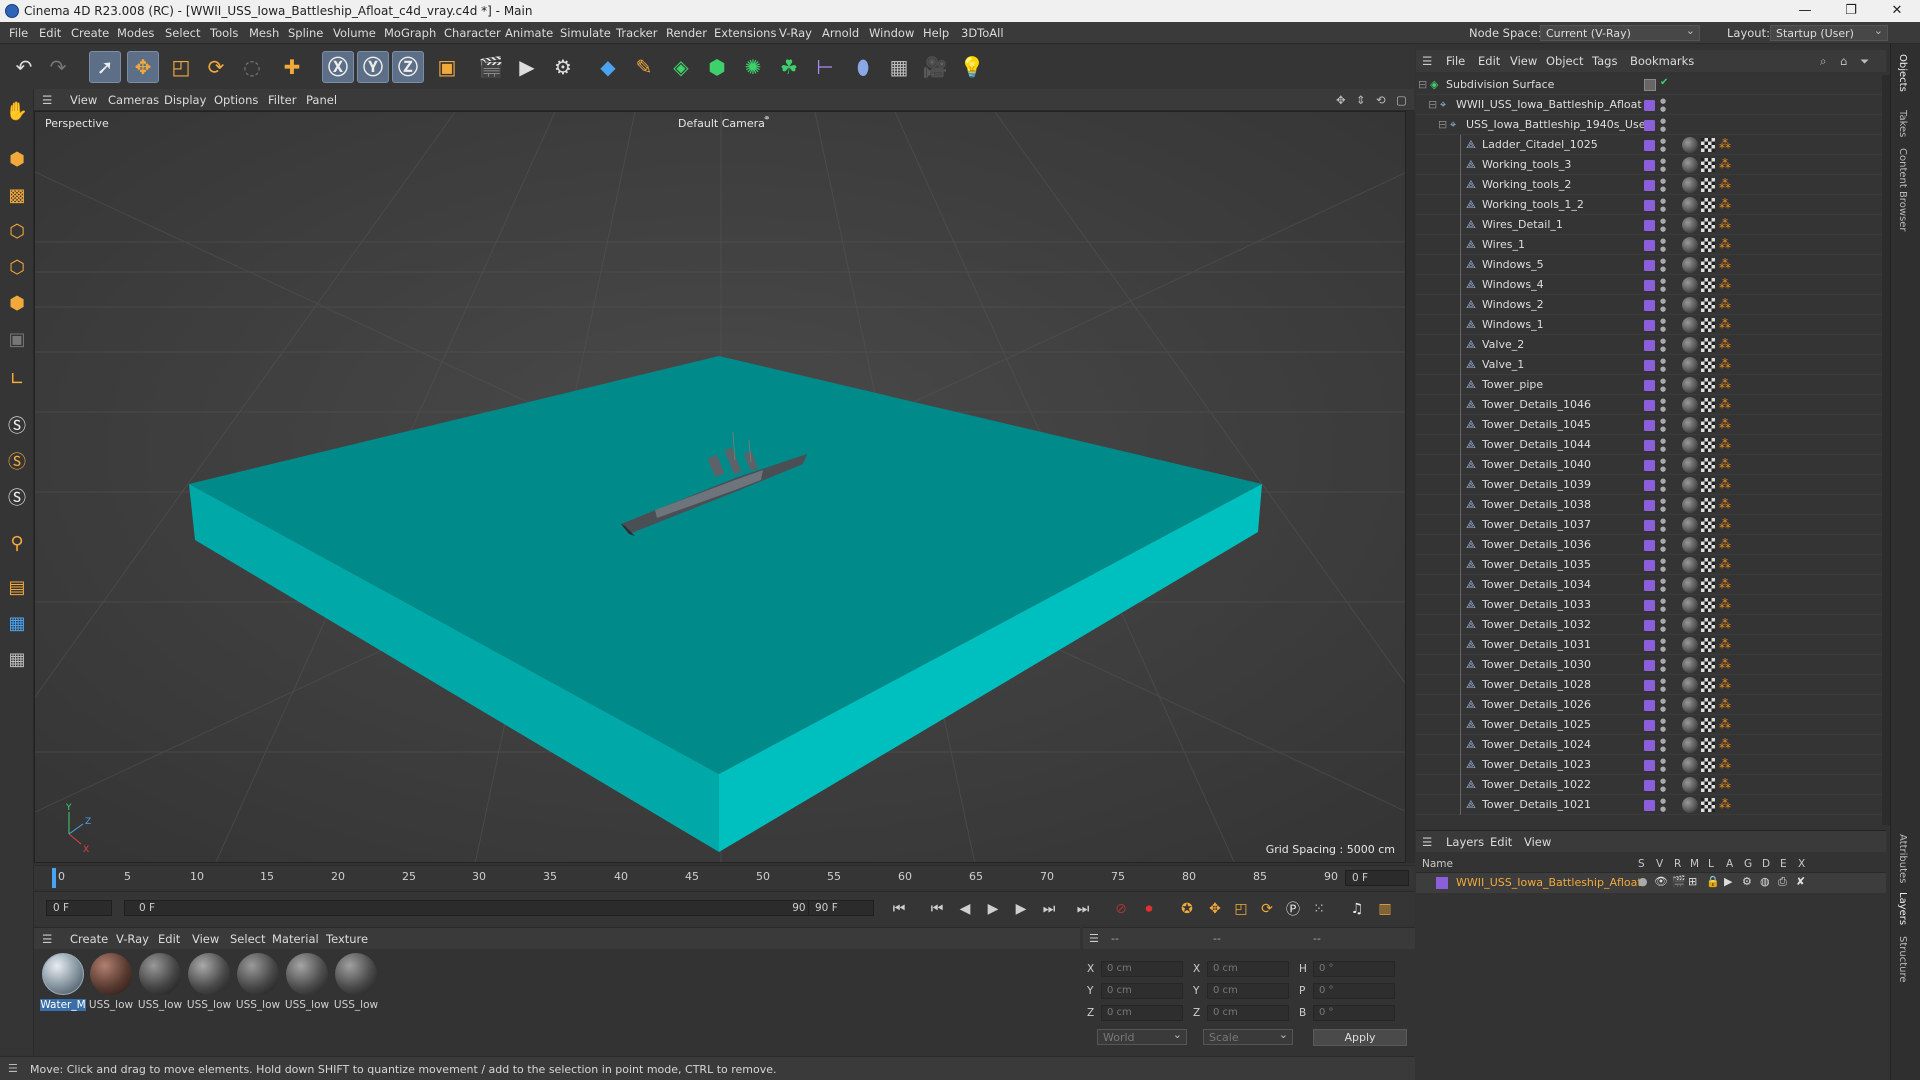  What do you see at coordinates (13, 1068) in the screenshot?
I see `status-menu-icon: ☰` at bounding box center [13, 1068].